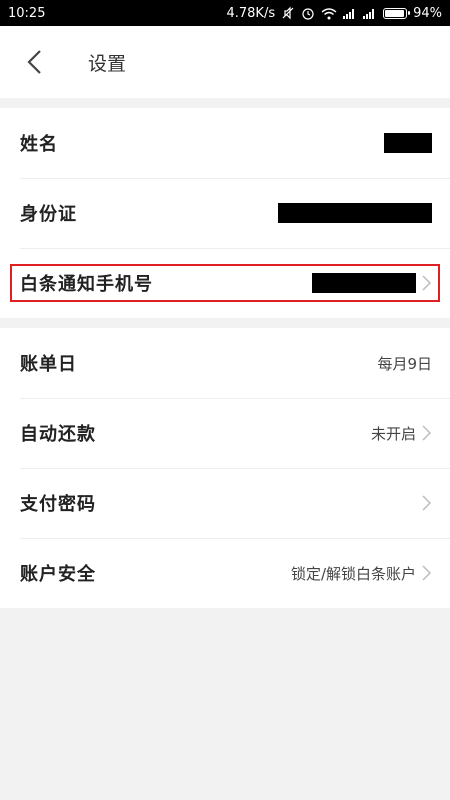 This screenshot has width=450, height=800. What do you see at coordinates (251, 13) in the screenshot?
I see `net-speed: 4.78K/s` at bounding box center [251, 13].